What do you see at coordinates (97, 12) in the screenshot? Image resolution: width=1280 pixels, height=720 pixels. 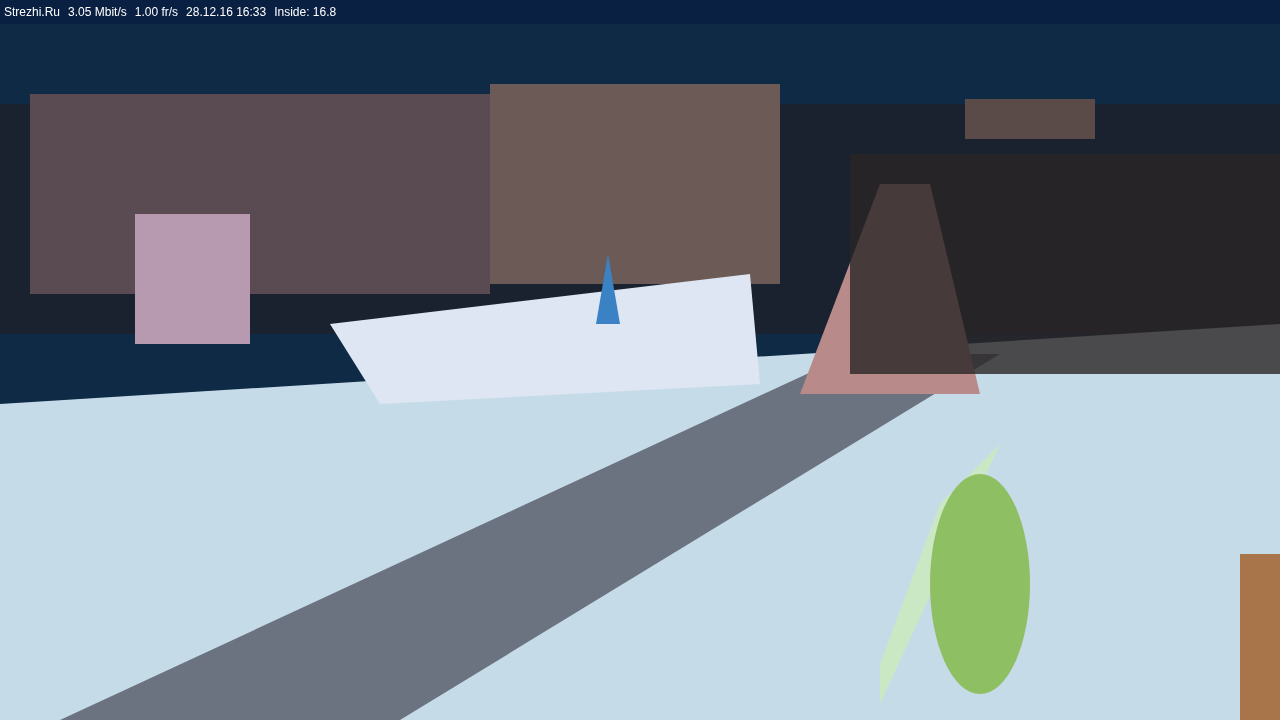 I see `status-text: 3.05 Mbit/s` at bounding box center [97, 12].